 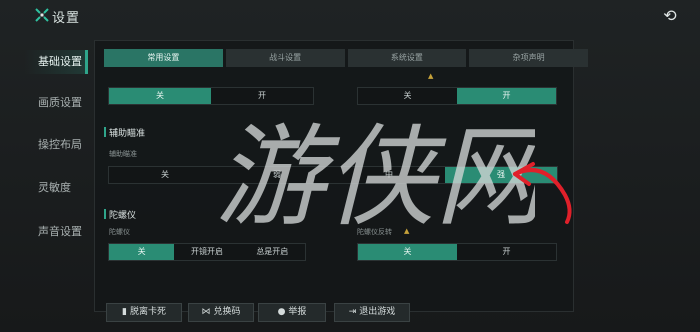 What do you see at coordinates (42, 15) in the screenshot?
I see `x-logo-icon` at bounding box center [42, 15].